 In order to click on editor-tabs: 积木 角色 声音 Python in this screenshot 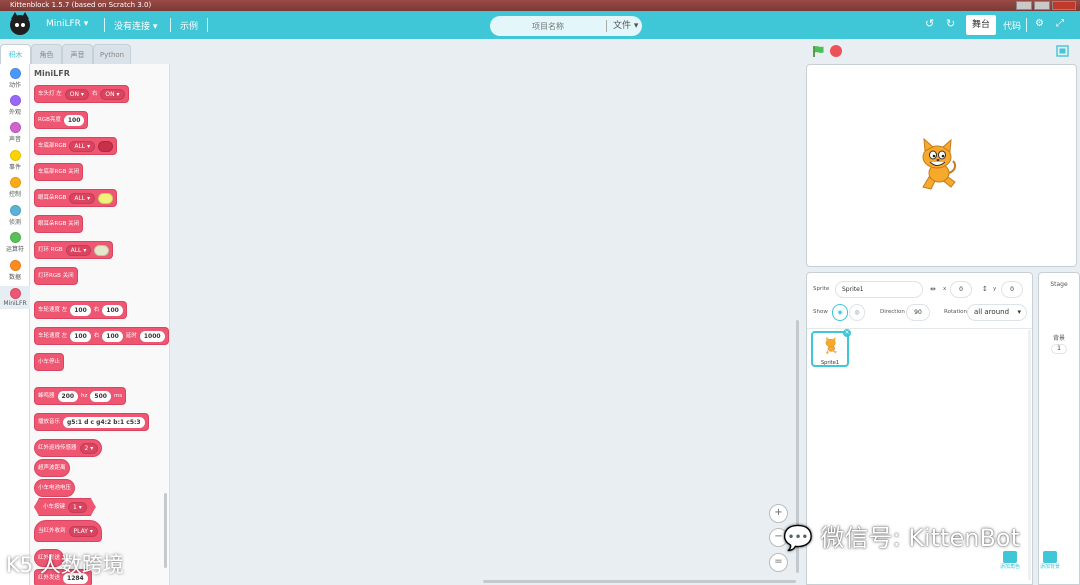, I will do `click(65, 54)`.